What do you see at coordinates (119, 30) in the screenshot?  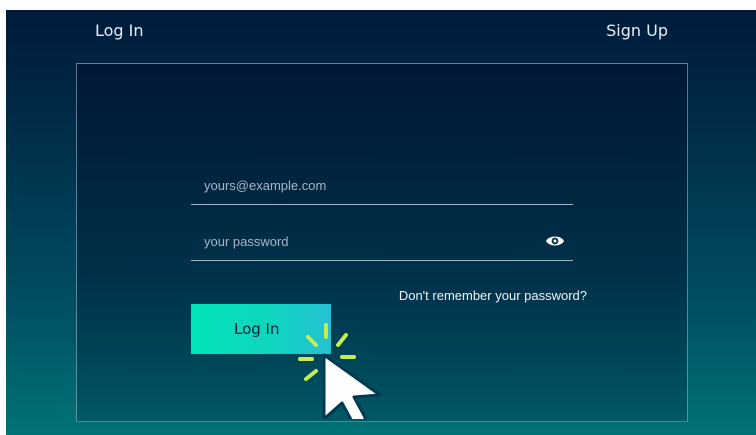 I see `nav-login-tab: Log In` at bounding box center [119, 30].